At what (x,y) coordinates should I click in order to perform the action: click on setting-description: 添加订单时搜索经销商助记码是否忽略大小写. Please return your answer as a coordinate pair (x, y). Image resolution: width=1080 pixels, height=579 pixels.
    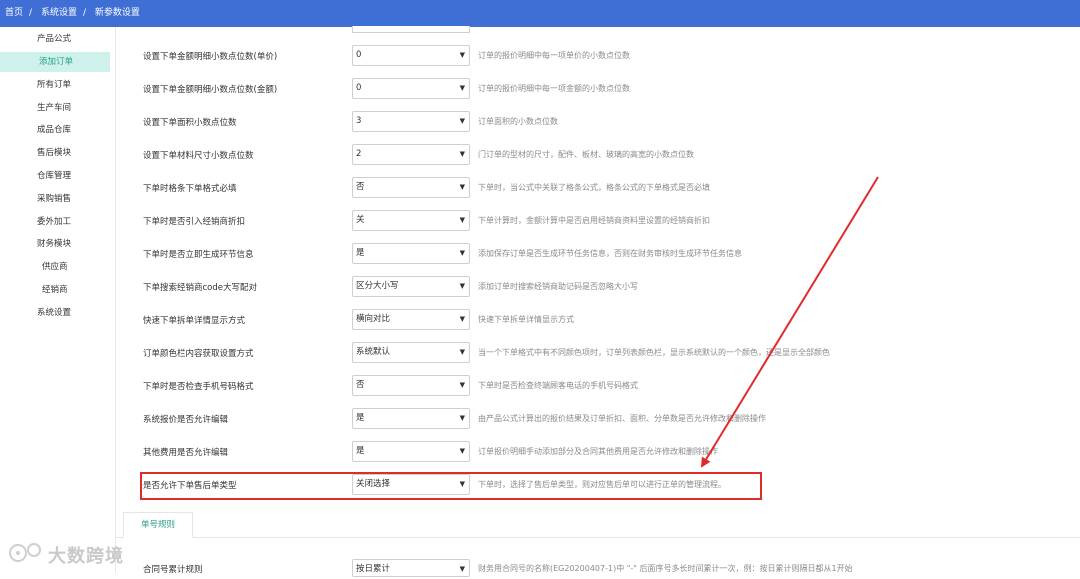
    Looking at the image, I should click on (558, 286).